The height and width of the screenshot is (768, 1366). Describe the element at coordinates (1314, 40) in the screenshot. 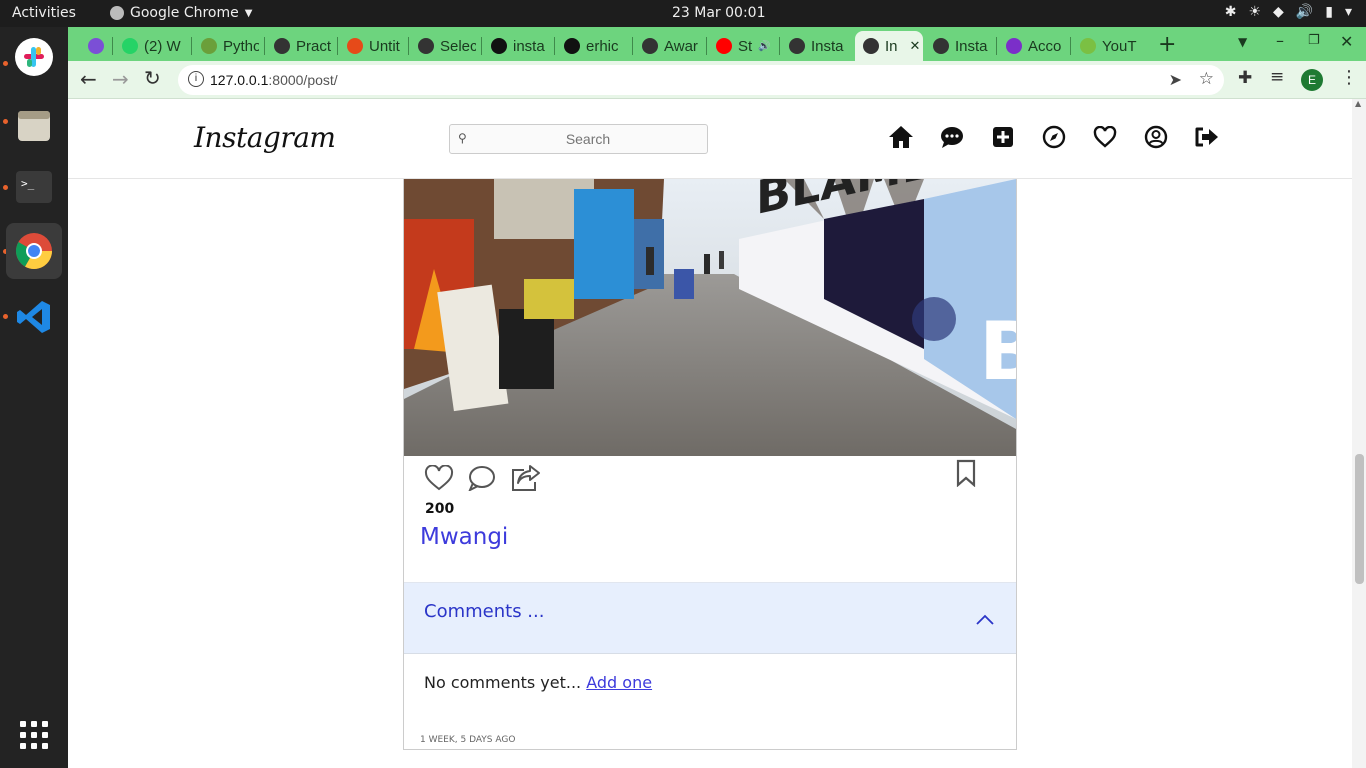

I see `maximize-icon: ❐` at that location.